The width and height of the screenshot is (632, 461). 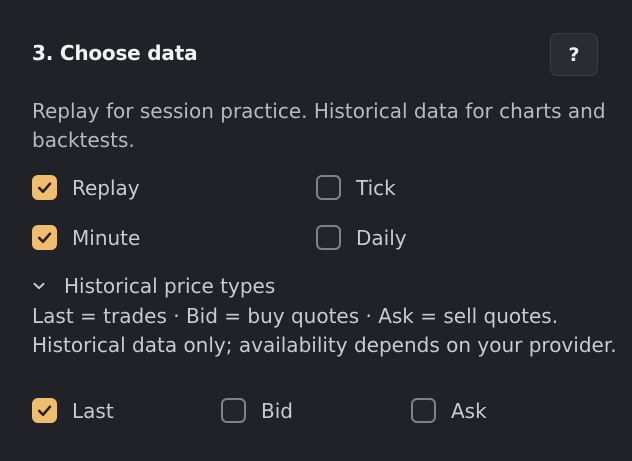 I want to click on help-button: ?, so click(x=574, y=54).